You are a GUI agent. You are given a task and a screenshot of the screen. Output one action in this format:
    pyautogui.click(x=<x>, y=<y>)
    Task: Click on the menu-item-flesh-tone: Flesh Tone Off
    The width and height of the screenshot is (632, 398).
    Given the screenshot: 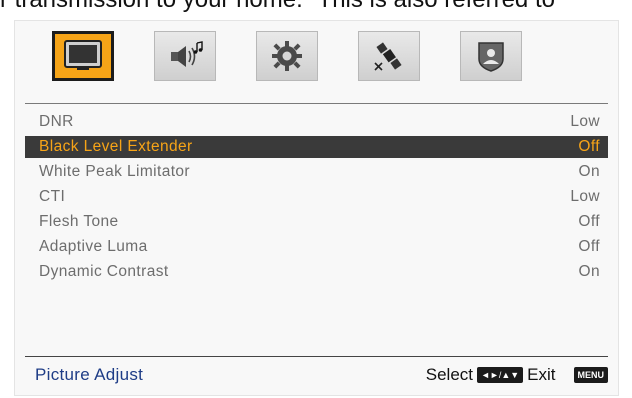 What is the action you would take?
    pyautogui.click(x=316, y=222)
    